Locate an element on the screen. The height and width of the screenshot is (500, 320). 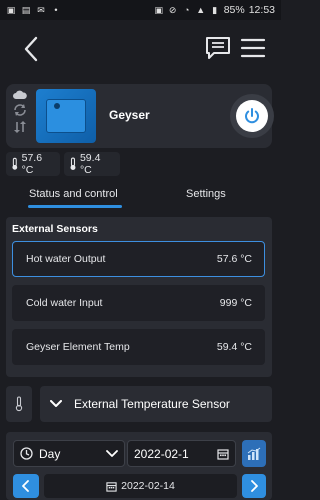
history-controls-panel: Day 2022-02-1 2022-02-14 is located at coordinates (139, 466).